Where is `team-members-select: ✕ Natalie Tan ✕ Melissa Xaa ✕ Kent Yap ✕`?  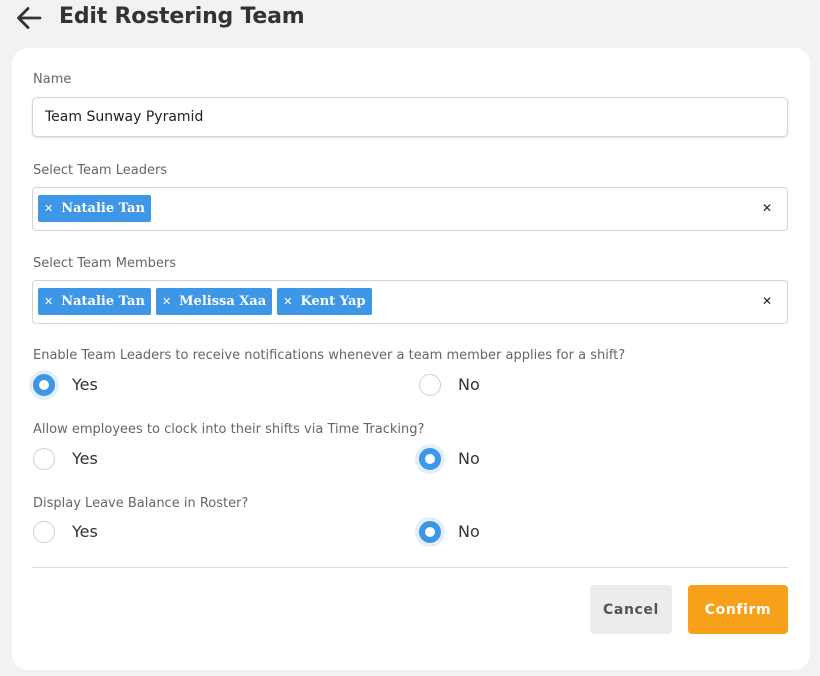 team-members-select: ✕ Natalie Tan ✕ Melissa Xaa ✕ Kent Yap ✕ is located at coordinates (410, 302).